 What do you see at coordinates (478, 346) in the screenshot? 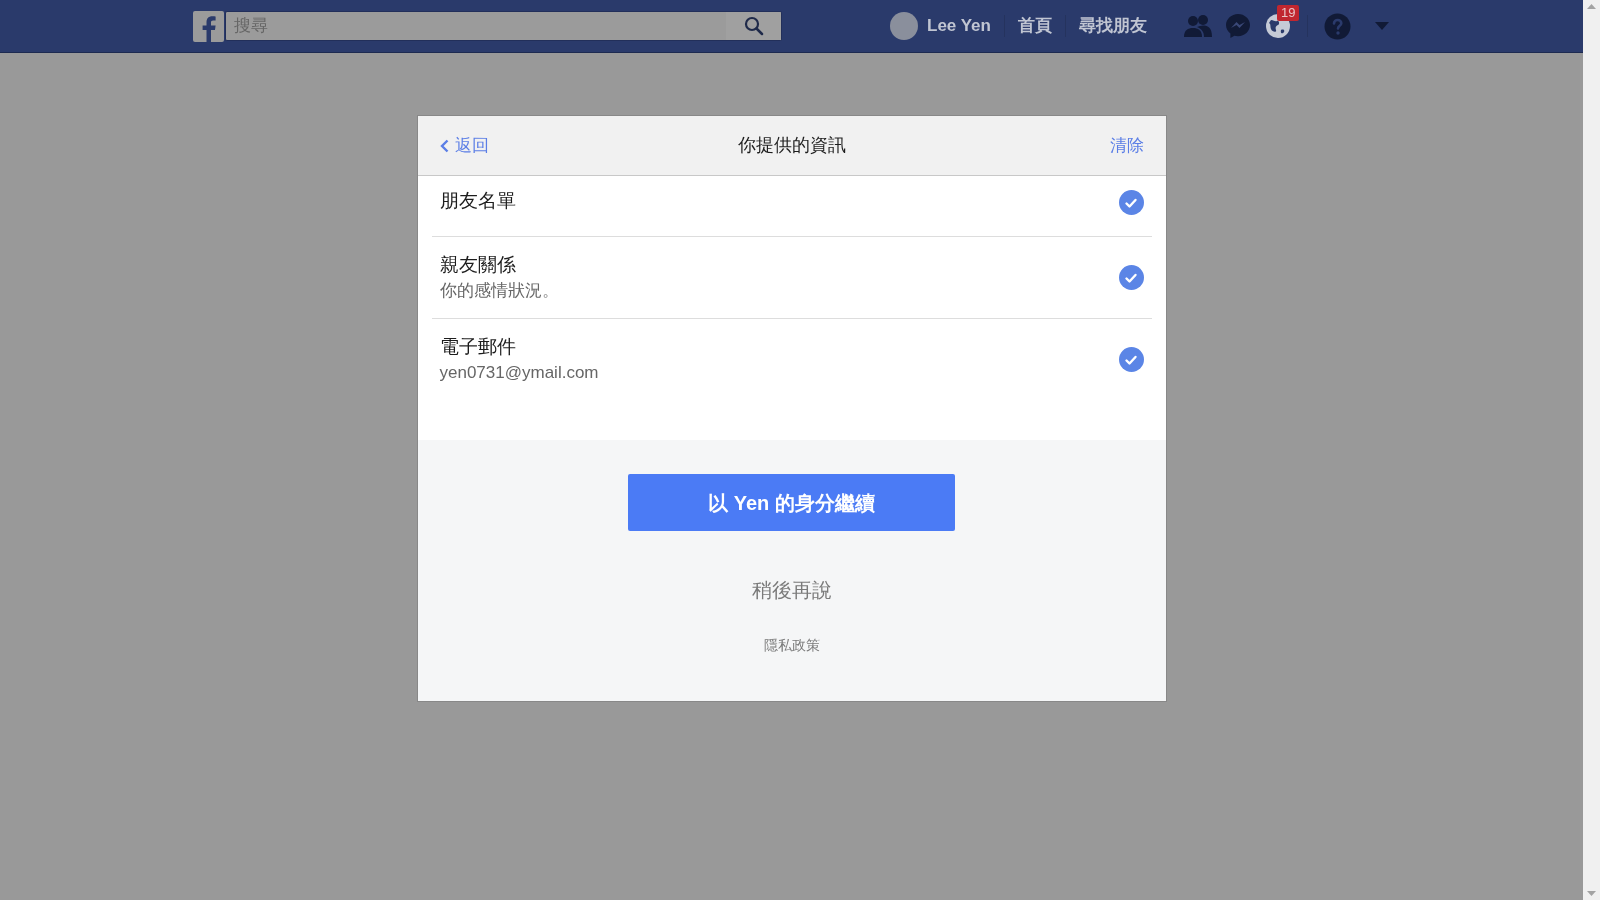
I see `permission-title: 電子郵件` at bounding box center [478, 346].